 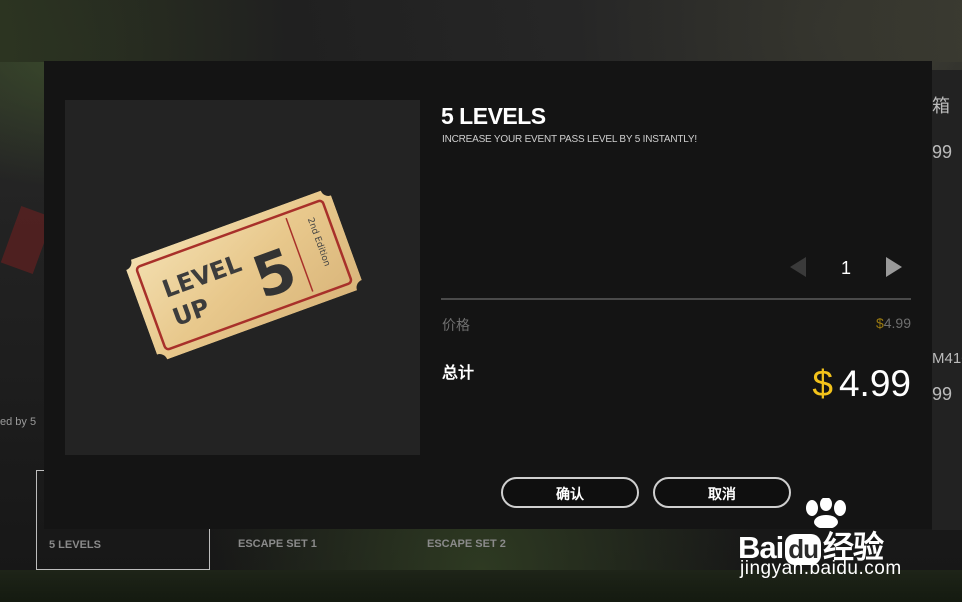 I want to click on increase-quantity-arrow-icon, so click(x=894, y=267).